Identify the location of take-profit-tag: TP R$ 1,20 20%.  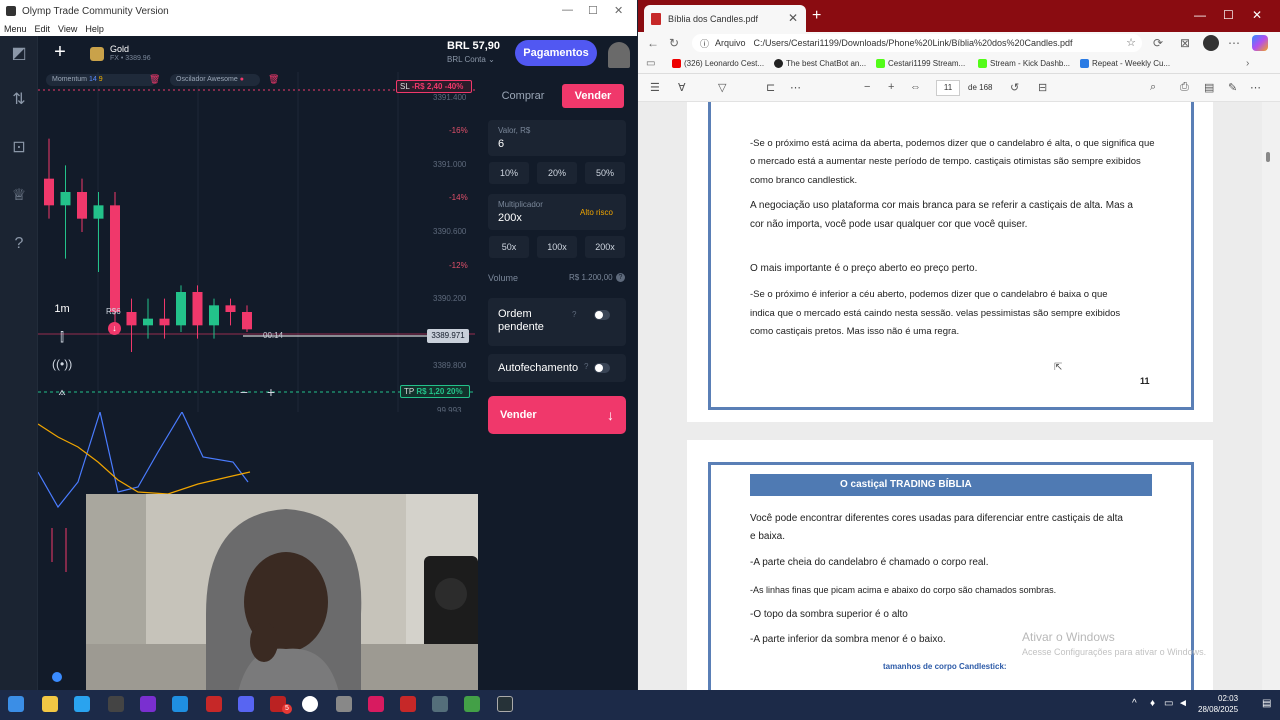
(435, 391).